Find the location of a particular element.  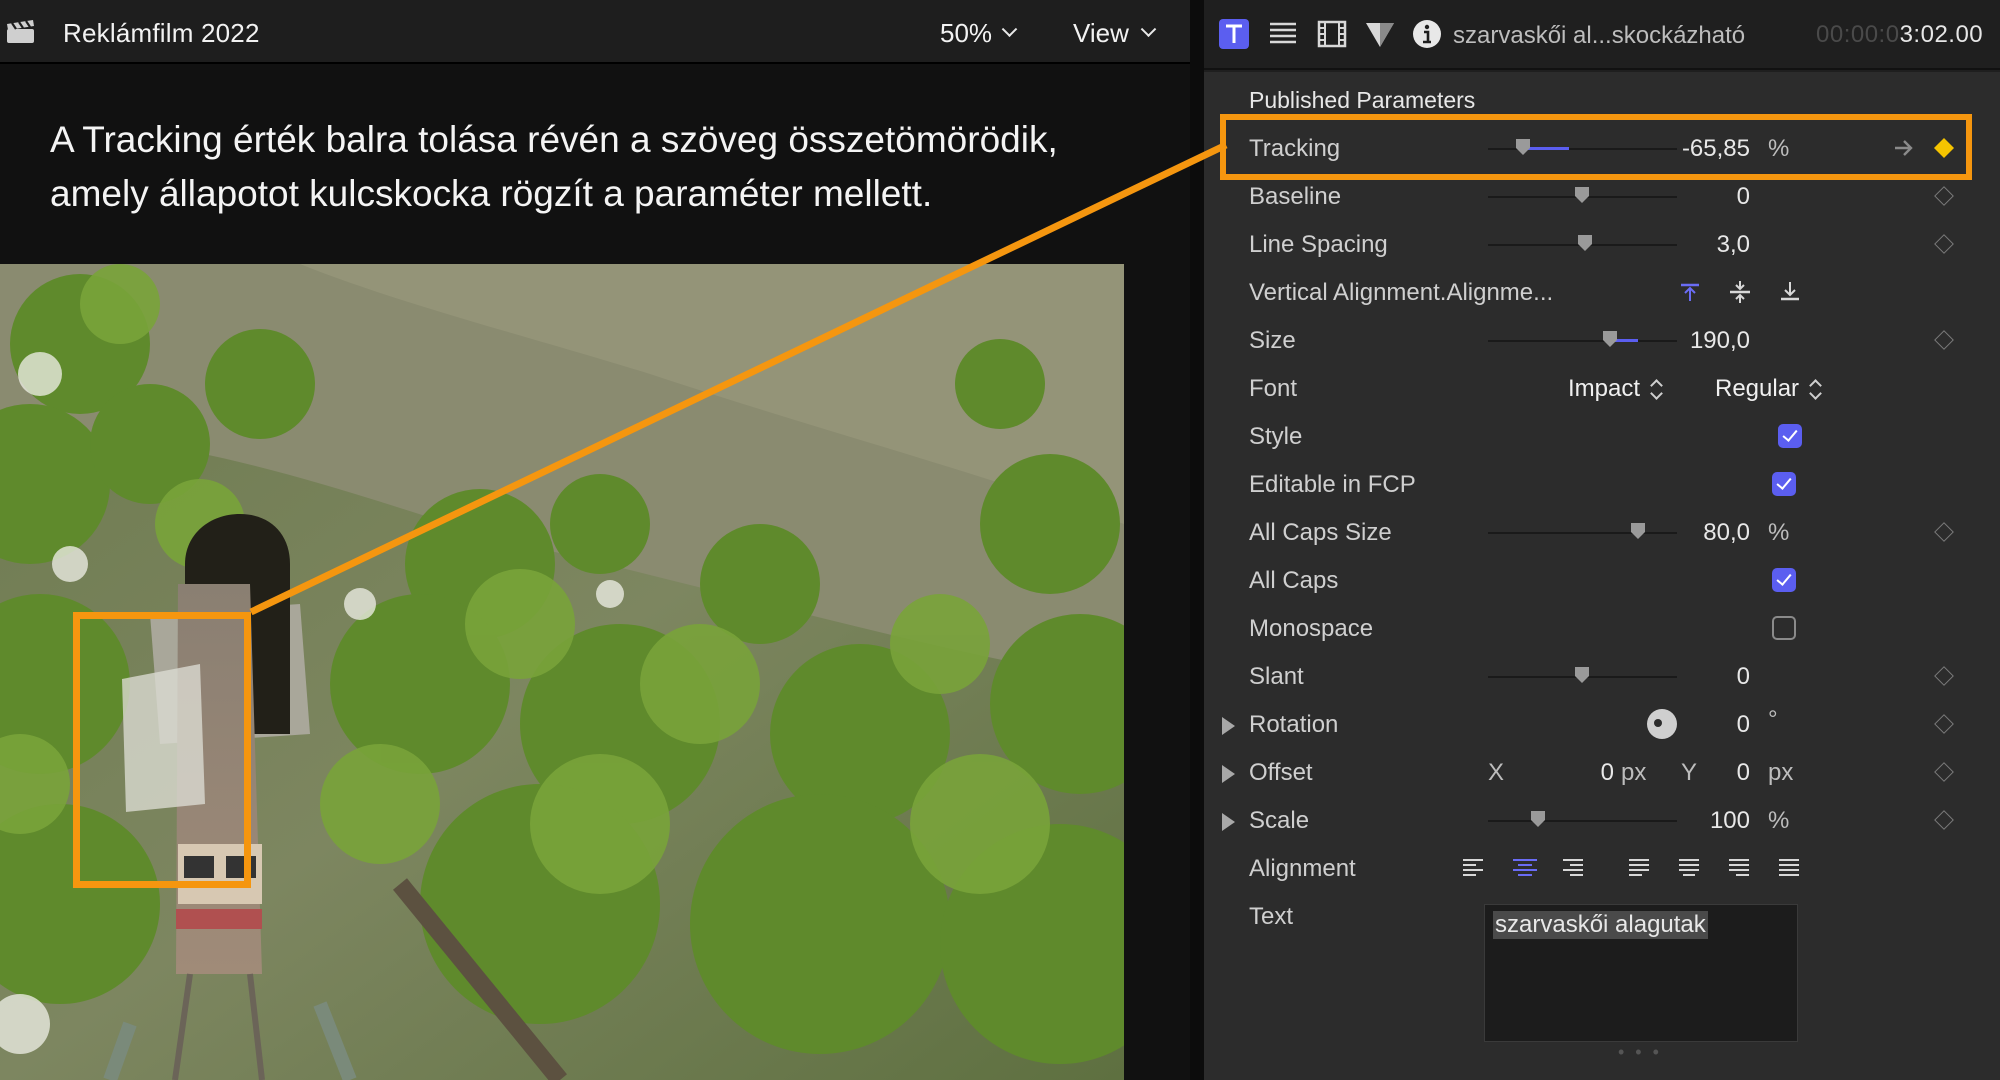

param-unit: ° is located at coordinates (1773, 719).